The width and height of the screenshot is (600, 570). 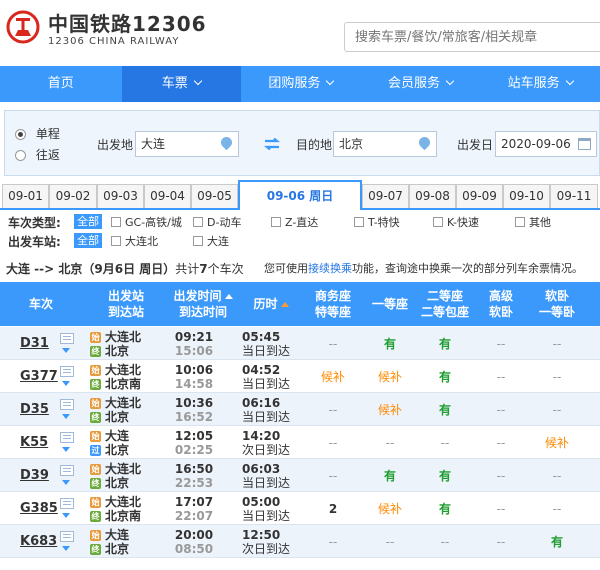 I want to click on table-row: G385 始大连北终北京南 17:07 22:07 05:00 当日到达 2 候补有 -- --, so click(x=300, y=508).